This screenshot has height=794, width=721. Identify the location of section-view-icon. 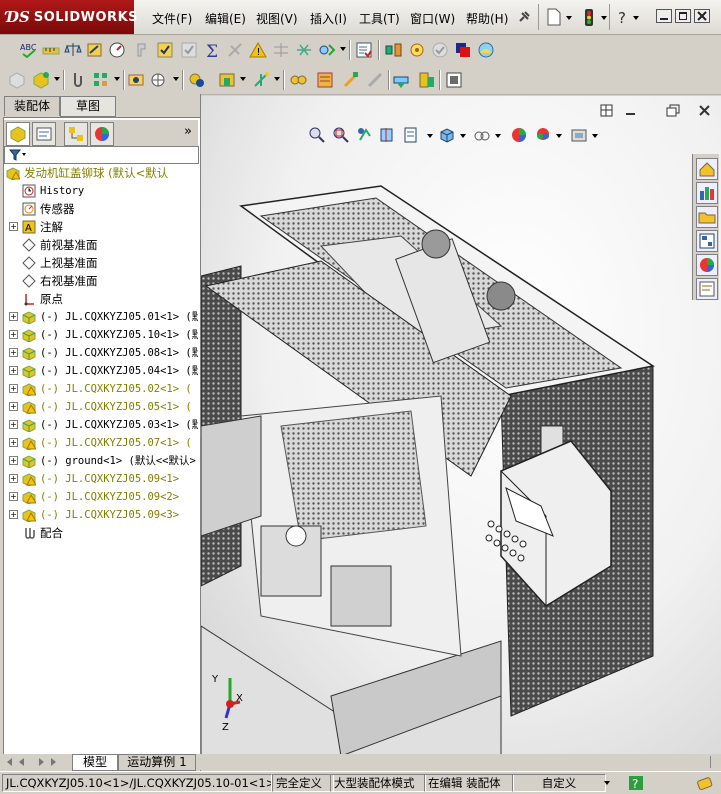
(387, 135).